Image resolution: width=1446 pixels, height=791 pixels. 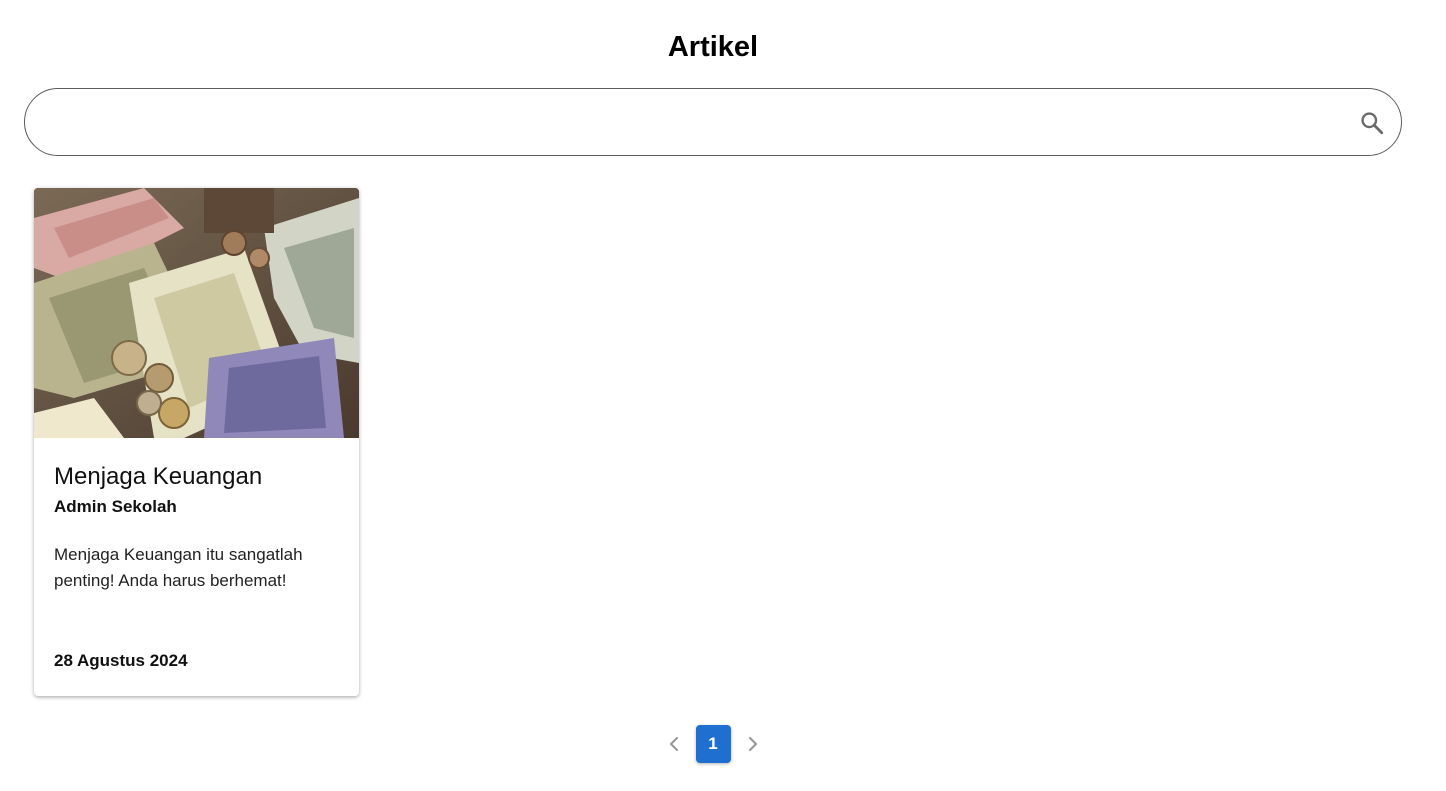 I want to click on search-icon, so click(x=1372, y=123).